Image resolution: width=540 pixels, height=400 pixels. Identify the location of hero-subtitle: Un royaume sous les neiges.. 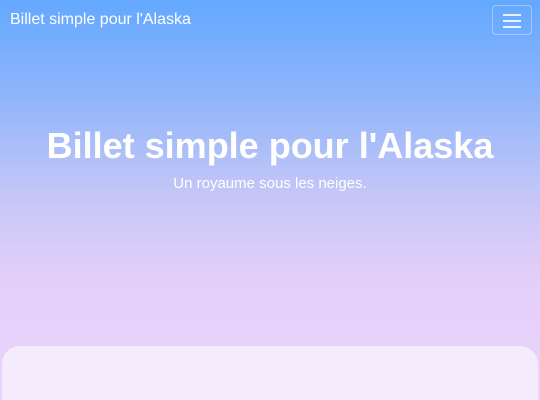
(270, 183).